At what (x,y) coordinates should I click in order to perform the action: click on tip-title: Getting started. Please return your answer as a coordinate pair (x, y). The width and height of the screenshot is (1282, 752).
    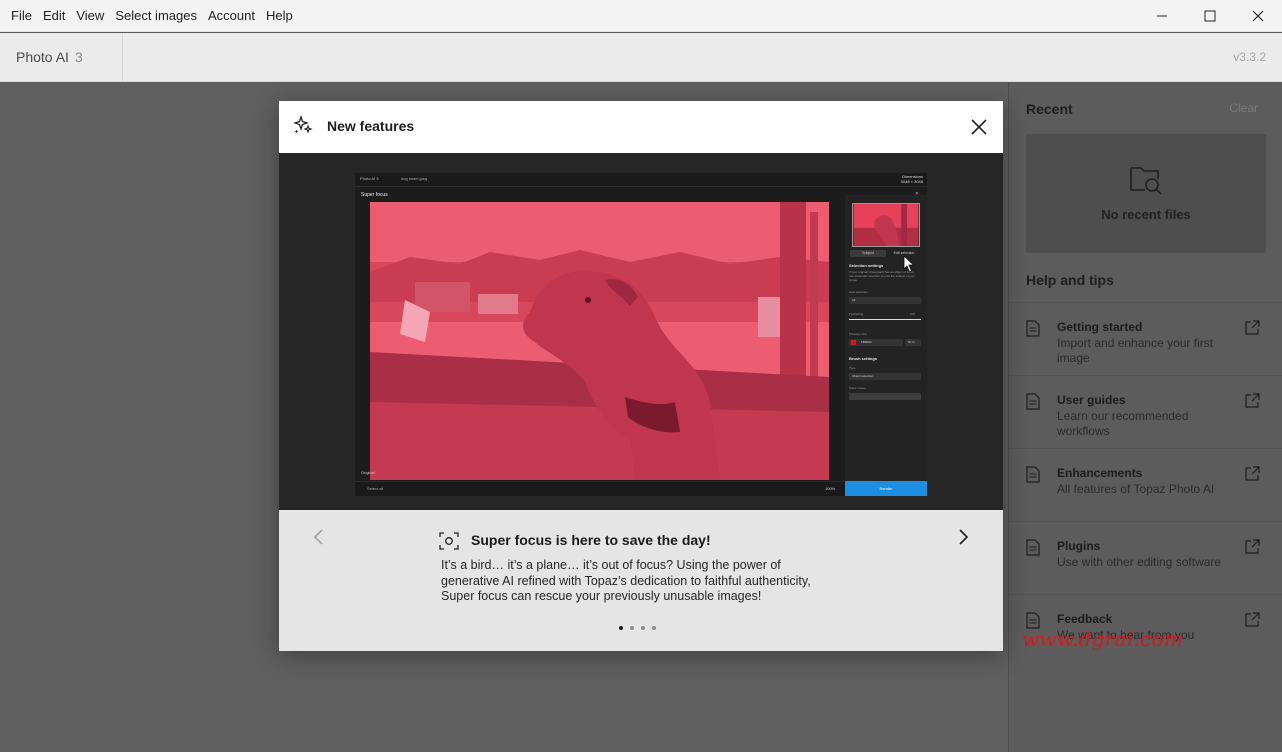
    Looking at the image, I should click on (1100, 327).